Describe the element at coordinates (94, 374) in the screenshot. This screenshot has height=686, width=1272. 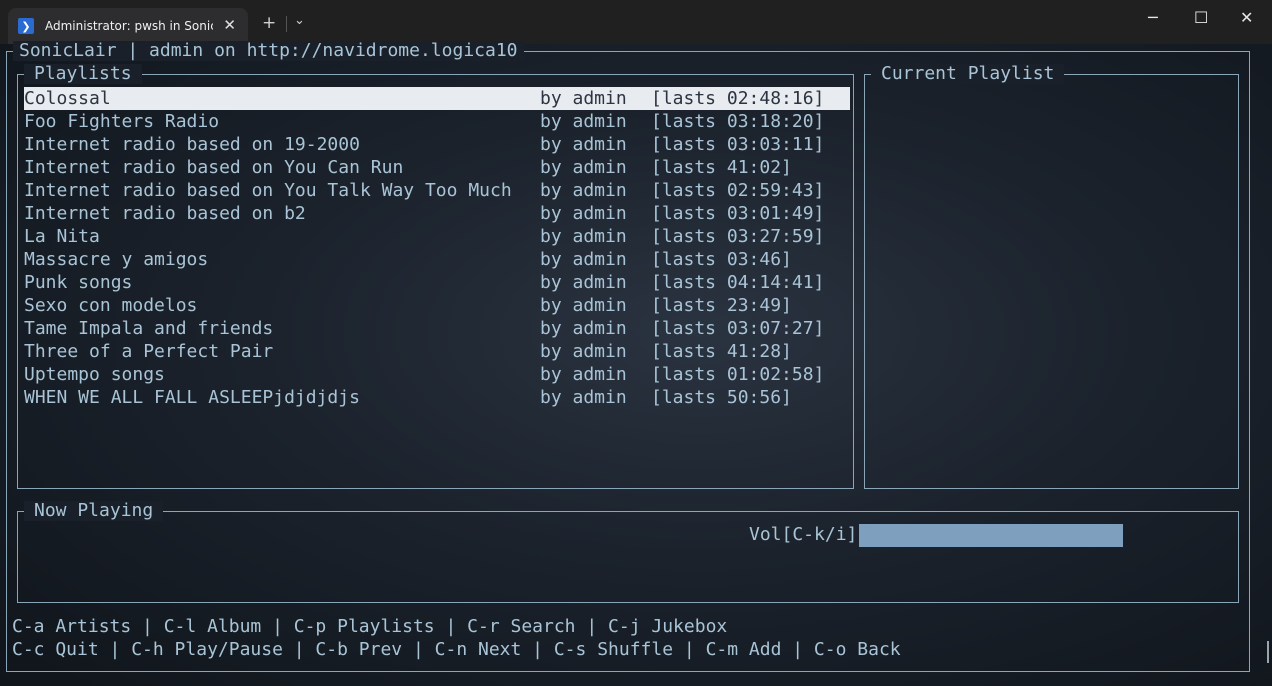
I see `playlist-name: Uptempo songs` at that location.